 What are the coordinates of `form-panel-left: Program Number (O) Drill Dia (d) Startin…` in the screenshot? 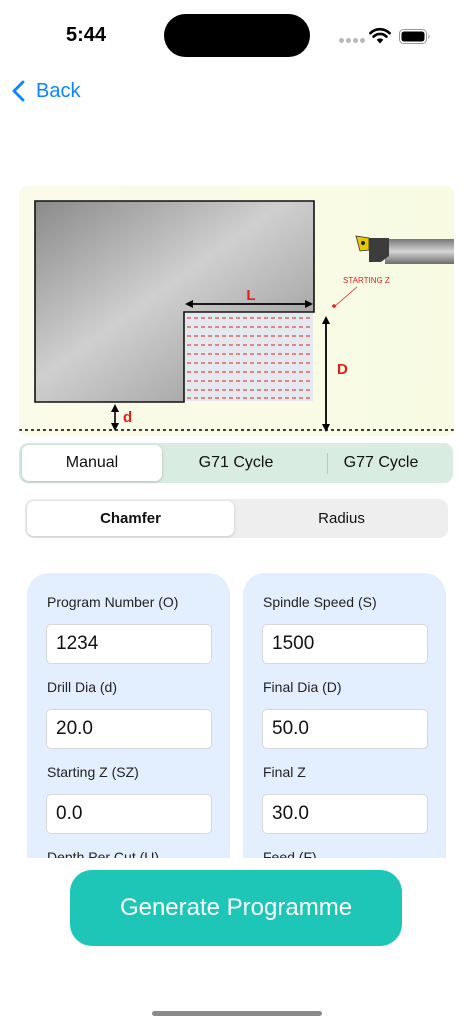 It's located at (128, 715).